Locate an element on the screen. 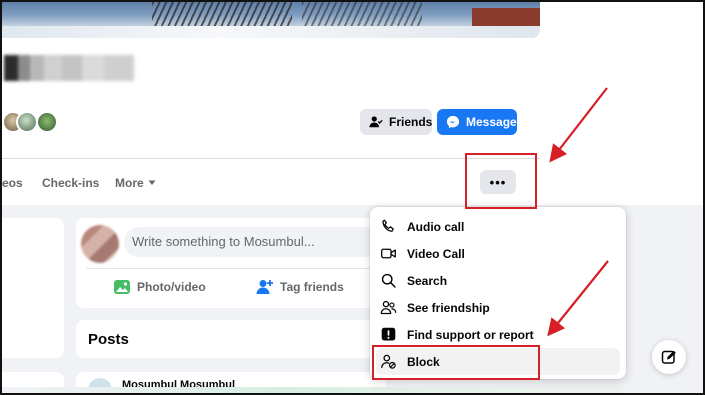 This screenshot has width=705, height=395. photo-icon is located at coordinates (122, 287).